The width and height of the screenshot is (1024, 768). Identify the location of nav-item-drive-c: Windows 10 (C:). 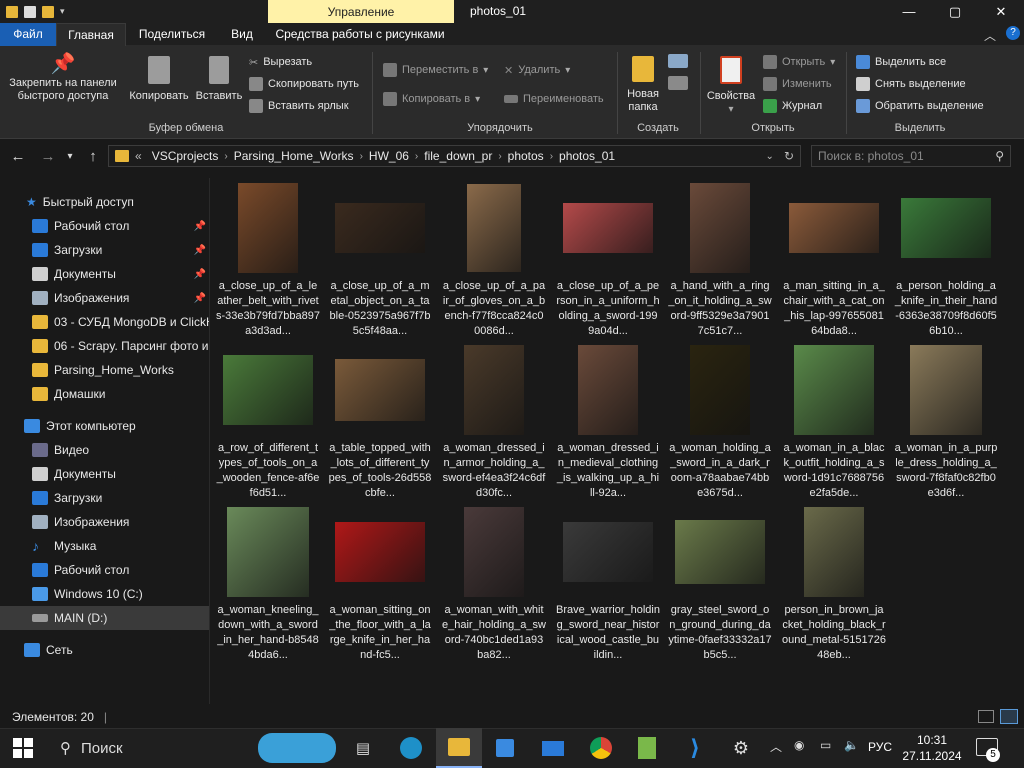
(104, 594).